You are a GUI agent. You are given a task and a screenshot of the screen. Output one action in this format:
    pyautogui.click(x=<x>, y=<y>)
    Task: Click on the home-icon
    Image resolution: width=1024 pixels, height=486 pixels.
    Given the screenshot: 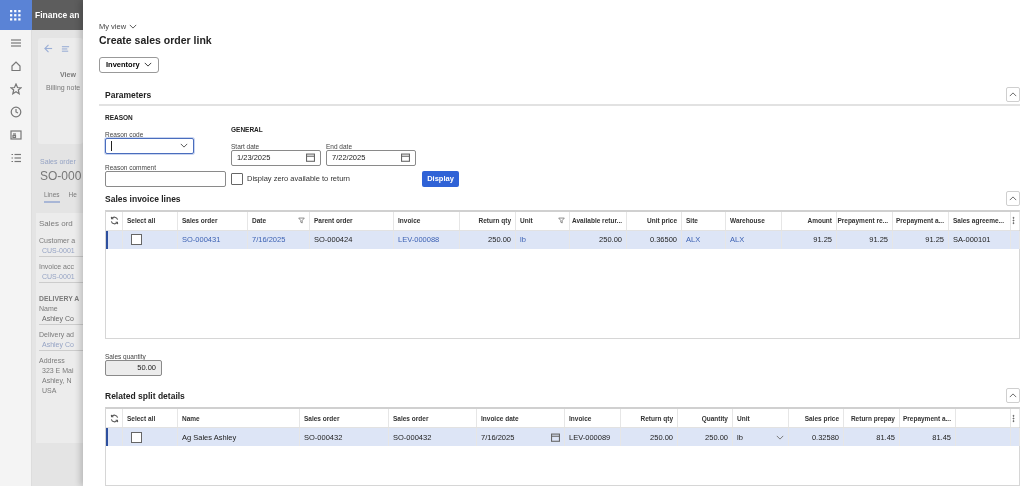 What is the action you would take?
    pyautogui.click(x=15, y=66)
    